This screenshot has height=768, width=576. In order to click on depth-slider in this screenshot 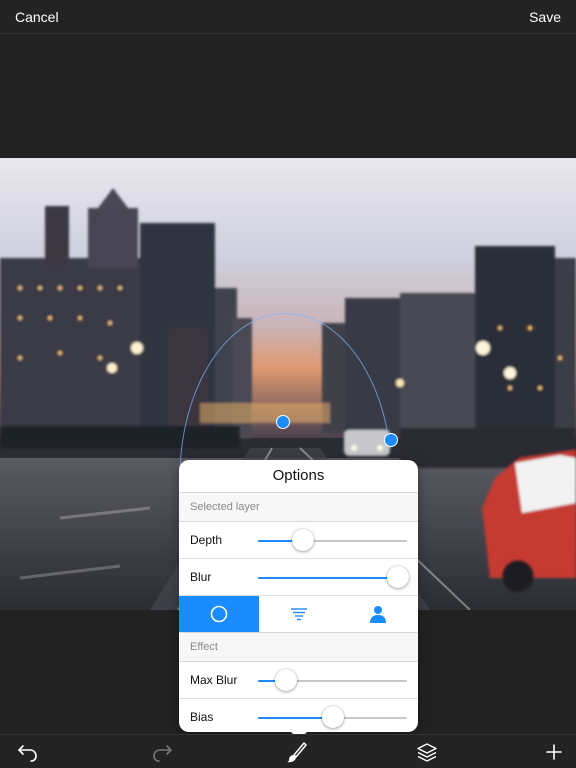, I will do `click(332, 540)`.